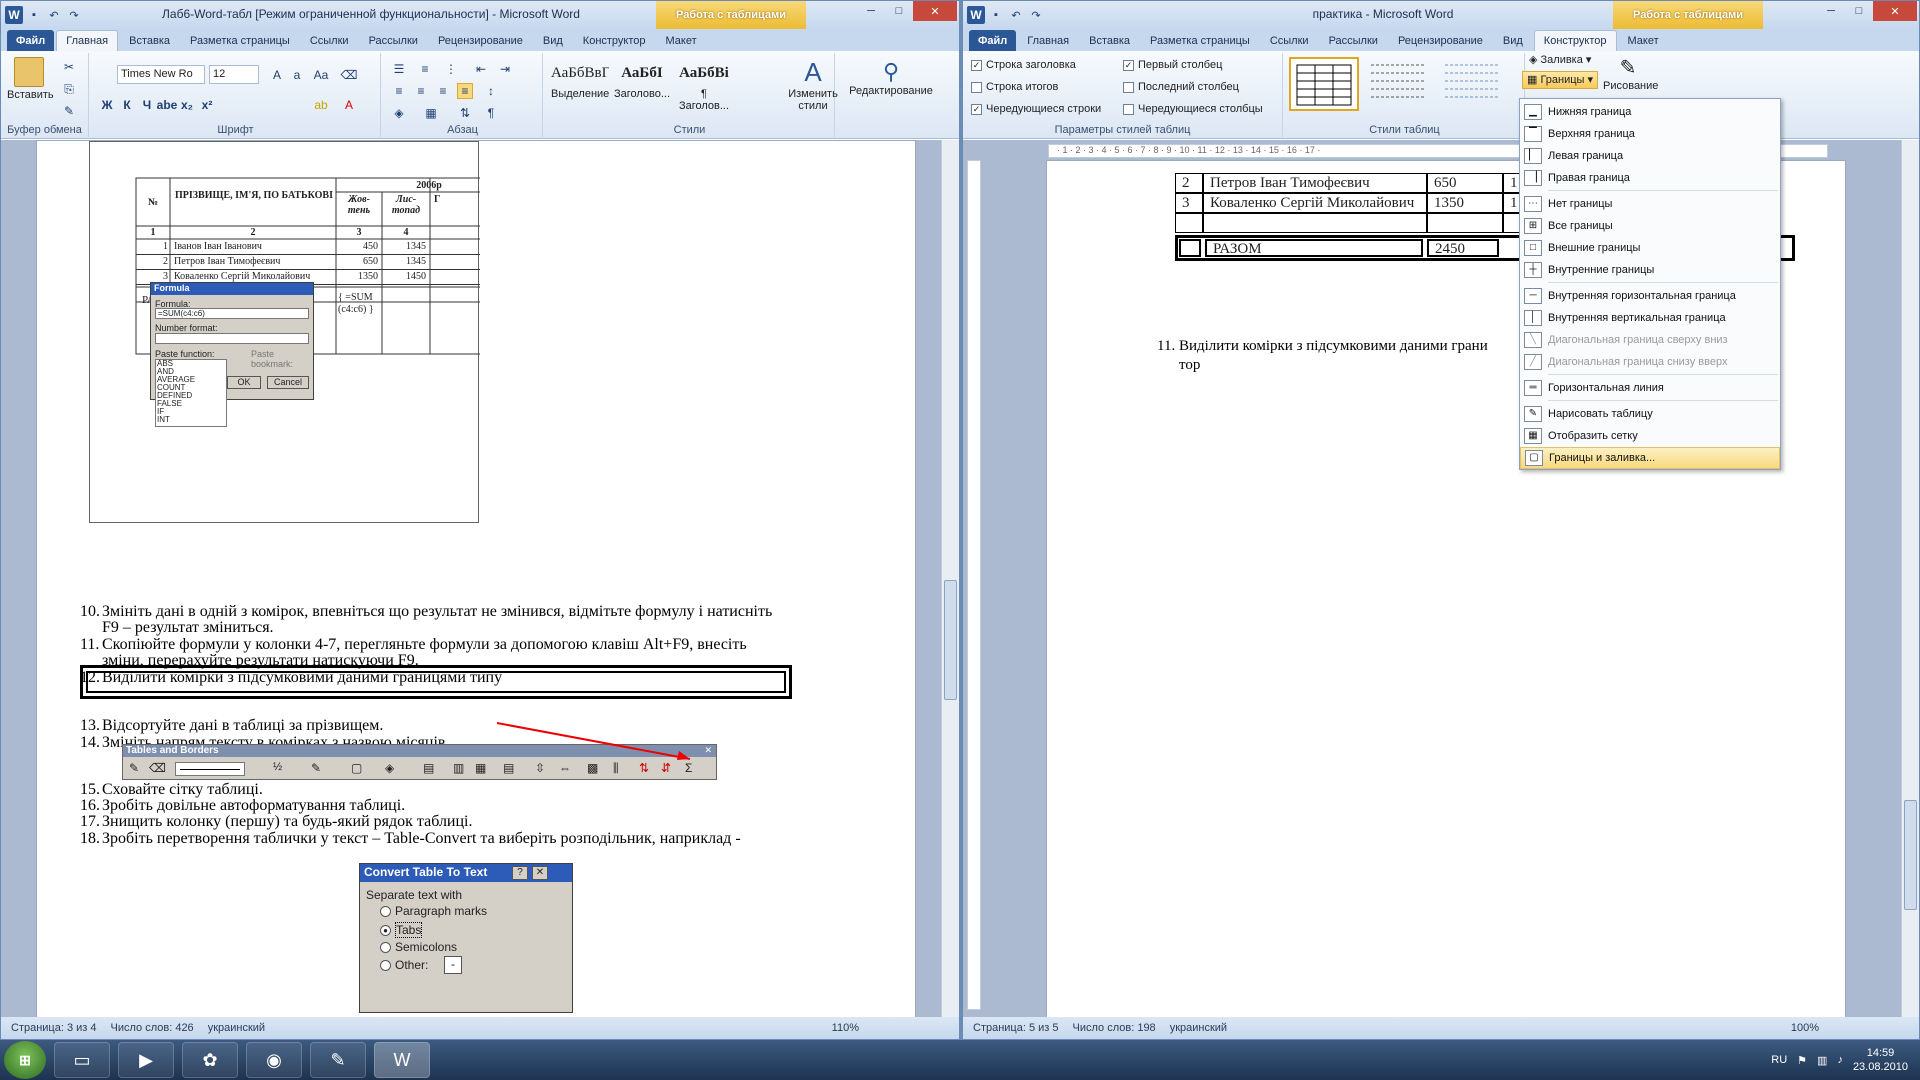  What do you see at coordinates (1353, 40) in the screenshot?
I see `tab-5: Рассылки` at bounding box center [1353, 40].